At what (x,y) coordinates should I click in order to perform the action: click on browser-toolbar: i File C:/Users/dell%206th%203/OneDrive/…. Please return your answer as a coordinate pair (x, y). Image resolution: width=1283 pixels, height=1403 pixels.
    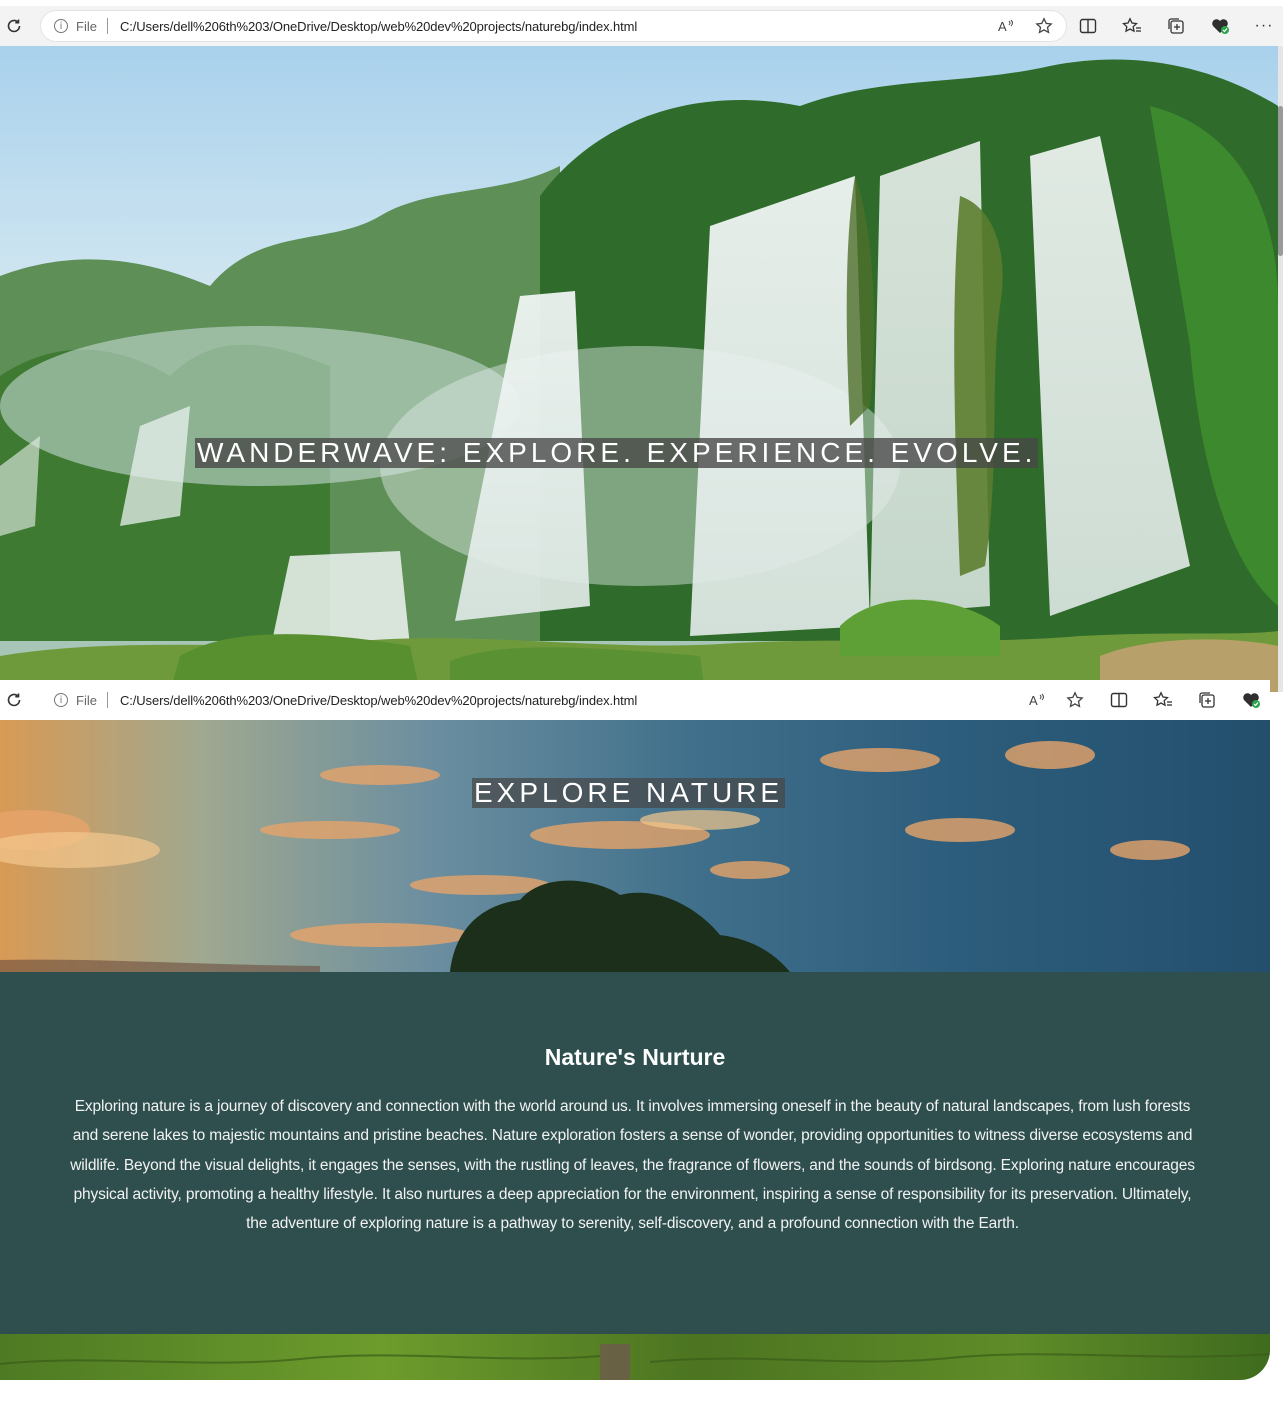
    Looking at the image, I should click on (641, 26).